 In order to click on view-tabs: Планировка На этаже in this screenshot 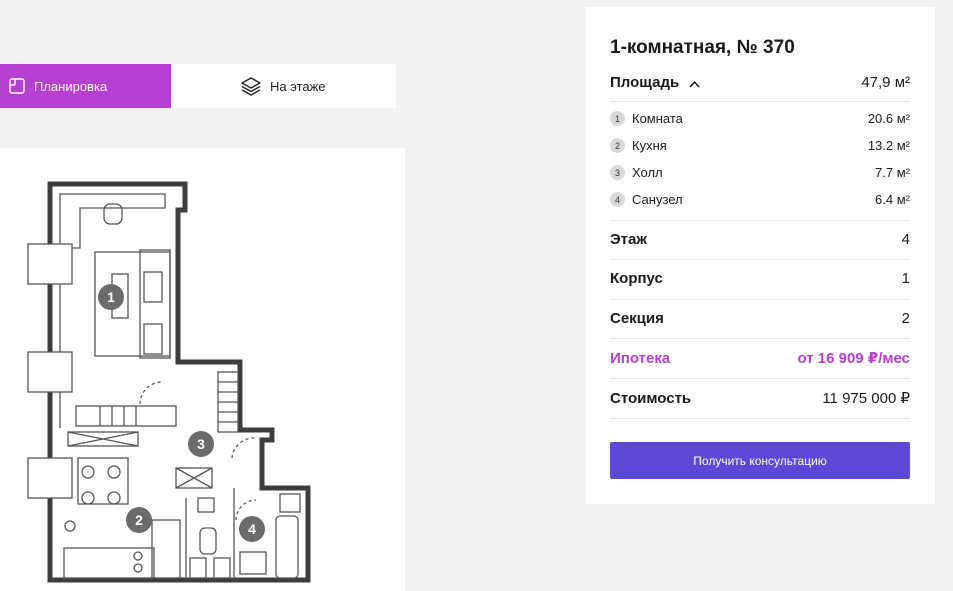, I will do `click(198, 86)`.